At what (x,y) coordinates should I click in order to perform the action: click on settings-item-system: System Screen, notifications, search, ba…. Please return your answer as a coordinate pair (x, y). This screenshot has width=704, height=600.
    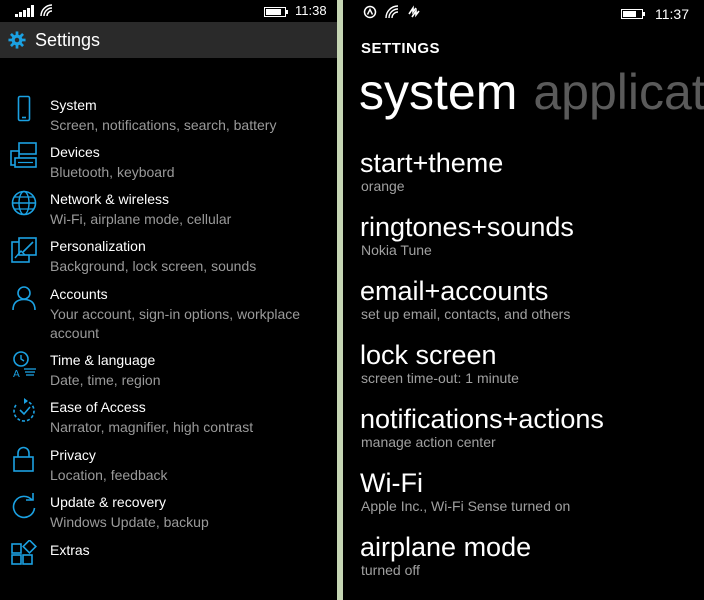
    Looking at the image, I should click on (168, 118).